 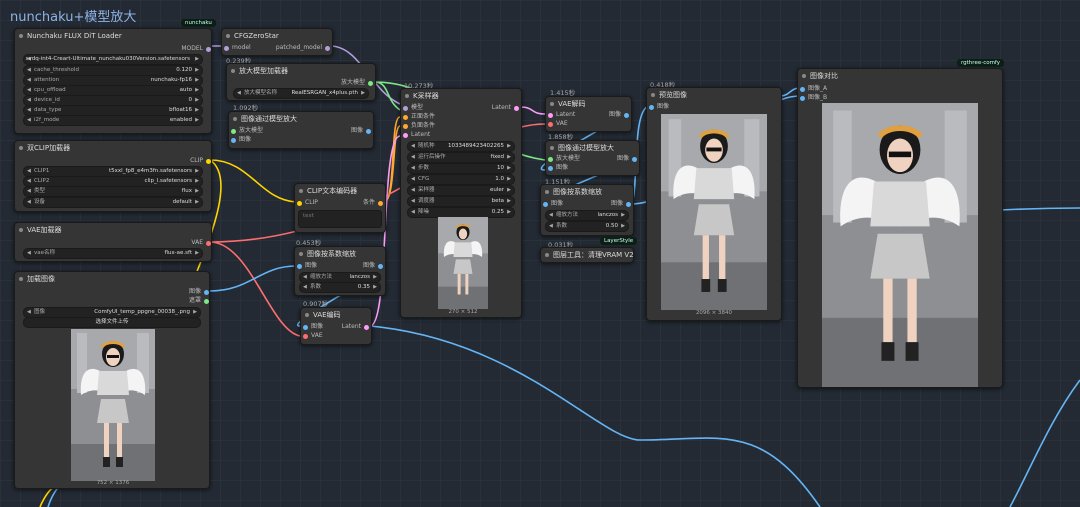 I want to click on preview-output-image, so click(x=714, y=212).